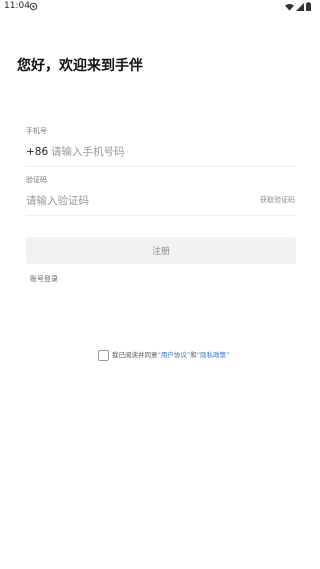  I want to click on status-icons, so click(298, 6).